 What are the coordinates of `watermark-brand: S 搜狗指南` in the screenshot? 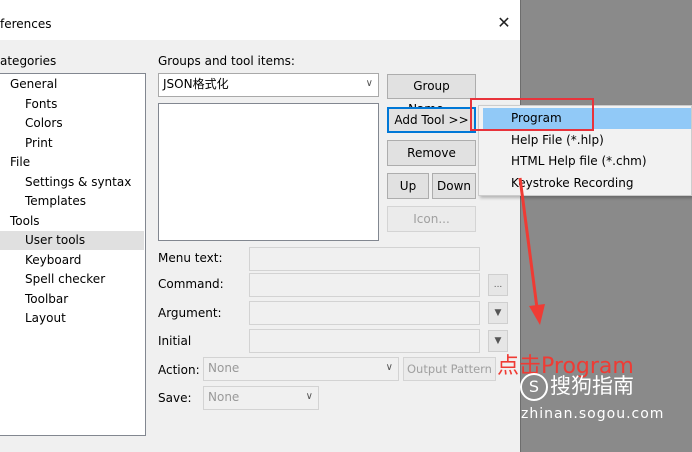 It's located at (577, 385).